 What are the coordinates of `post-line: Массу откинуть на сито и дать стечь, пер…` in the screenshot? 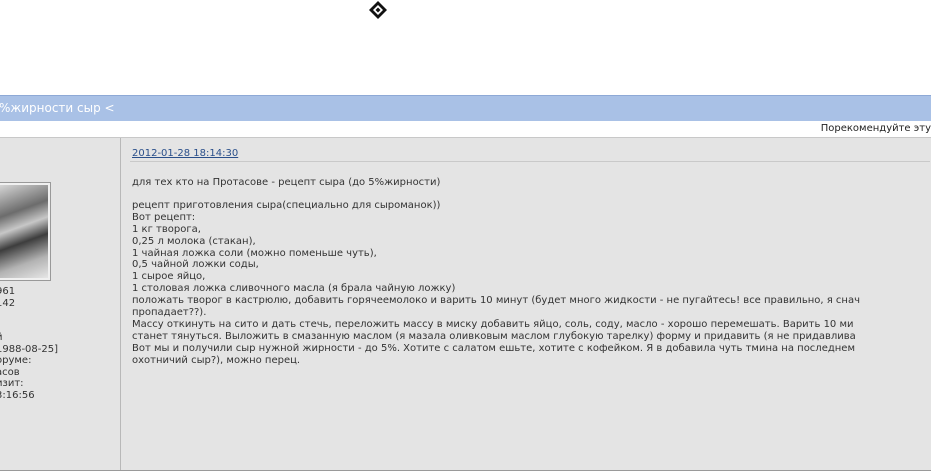 It's located at (493, 324).